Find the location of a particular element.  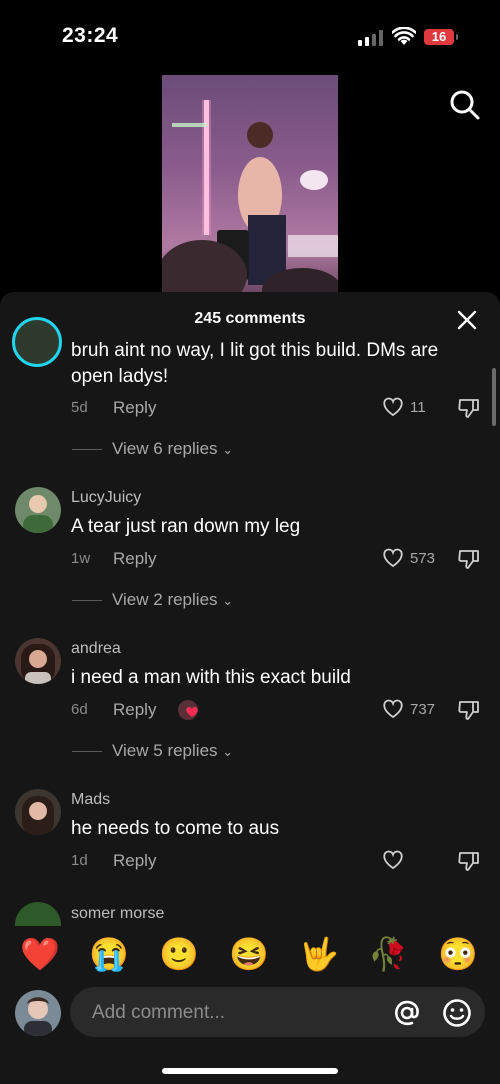

view-replies-label: View 6 replies is located at coordinates (165, 448).